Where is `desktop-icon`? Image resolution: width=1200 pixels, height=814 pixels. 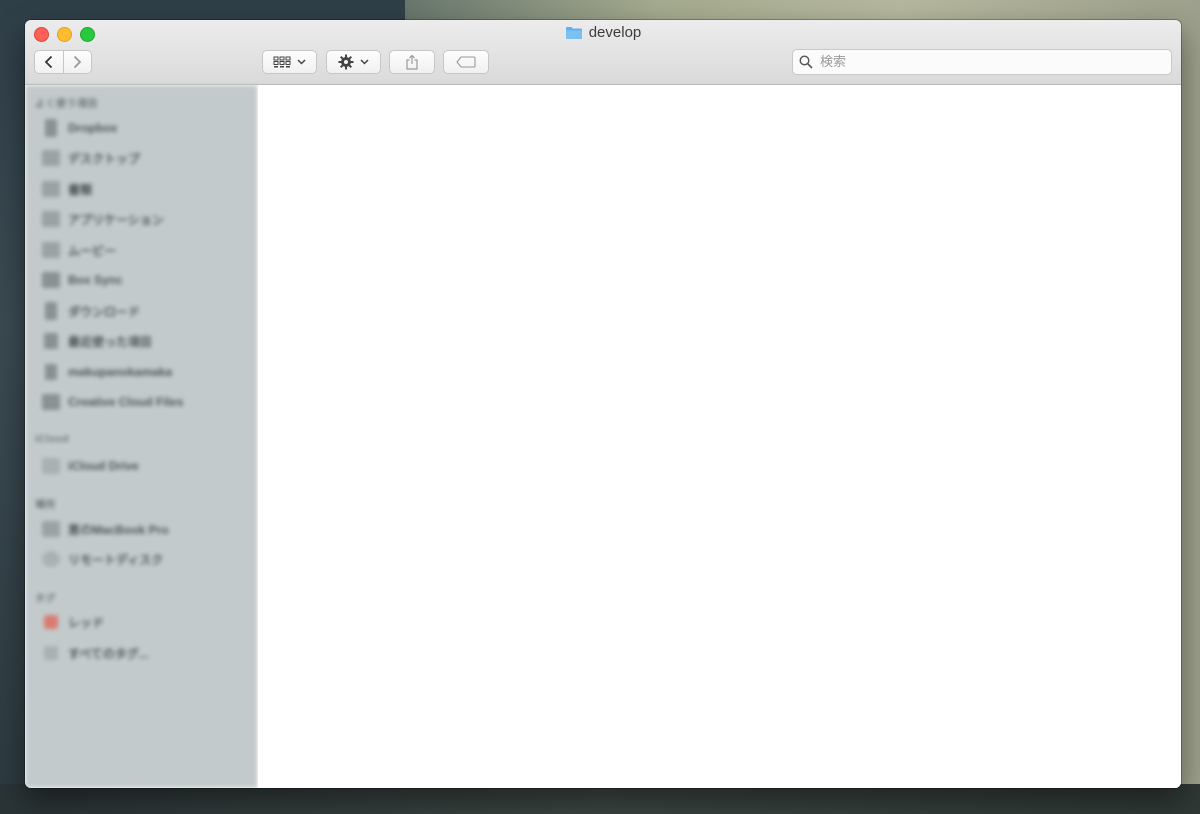 desktop-icon is located at coordinates (51, 158).